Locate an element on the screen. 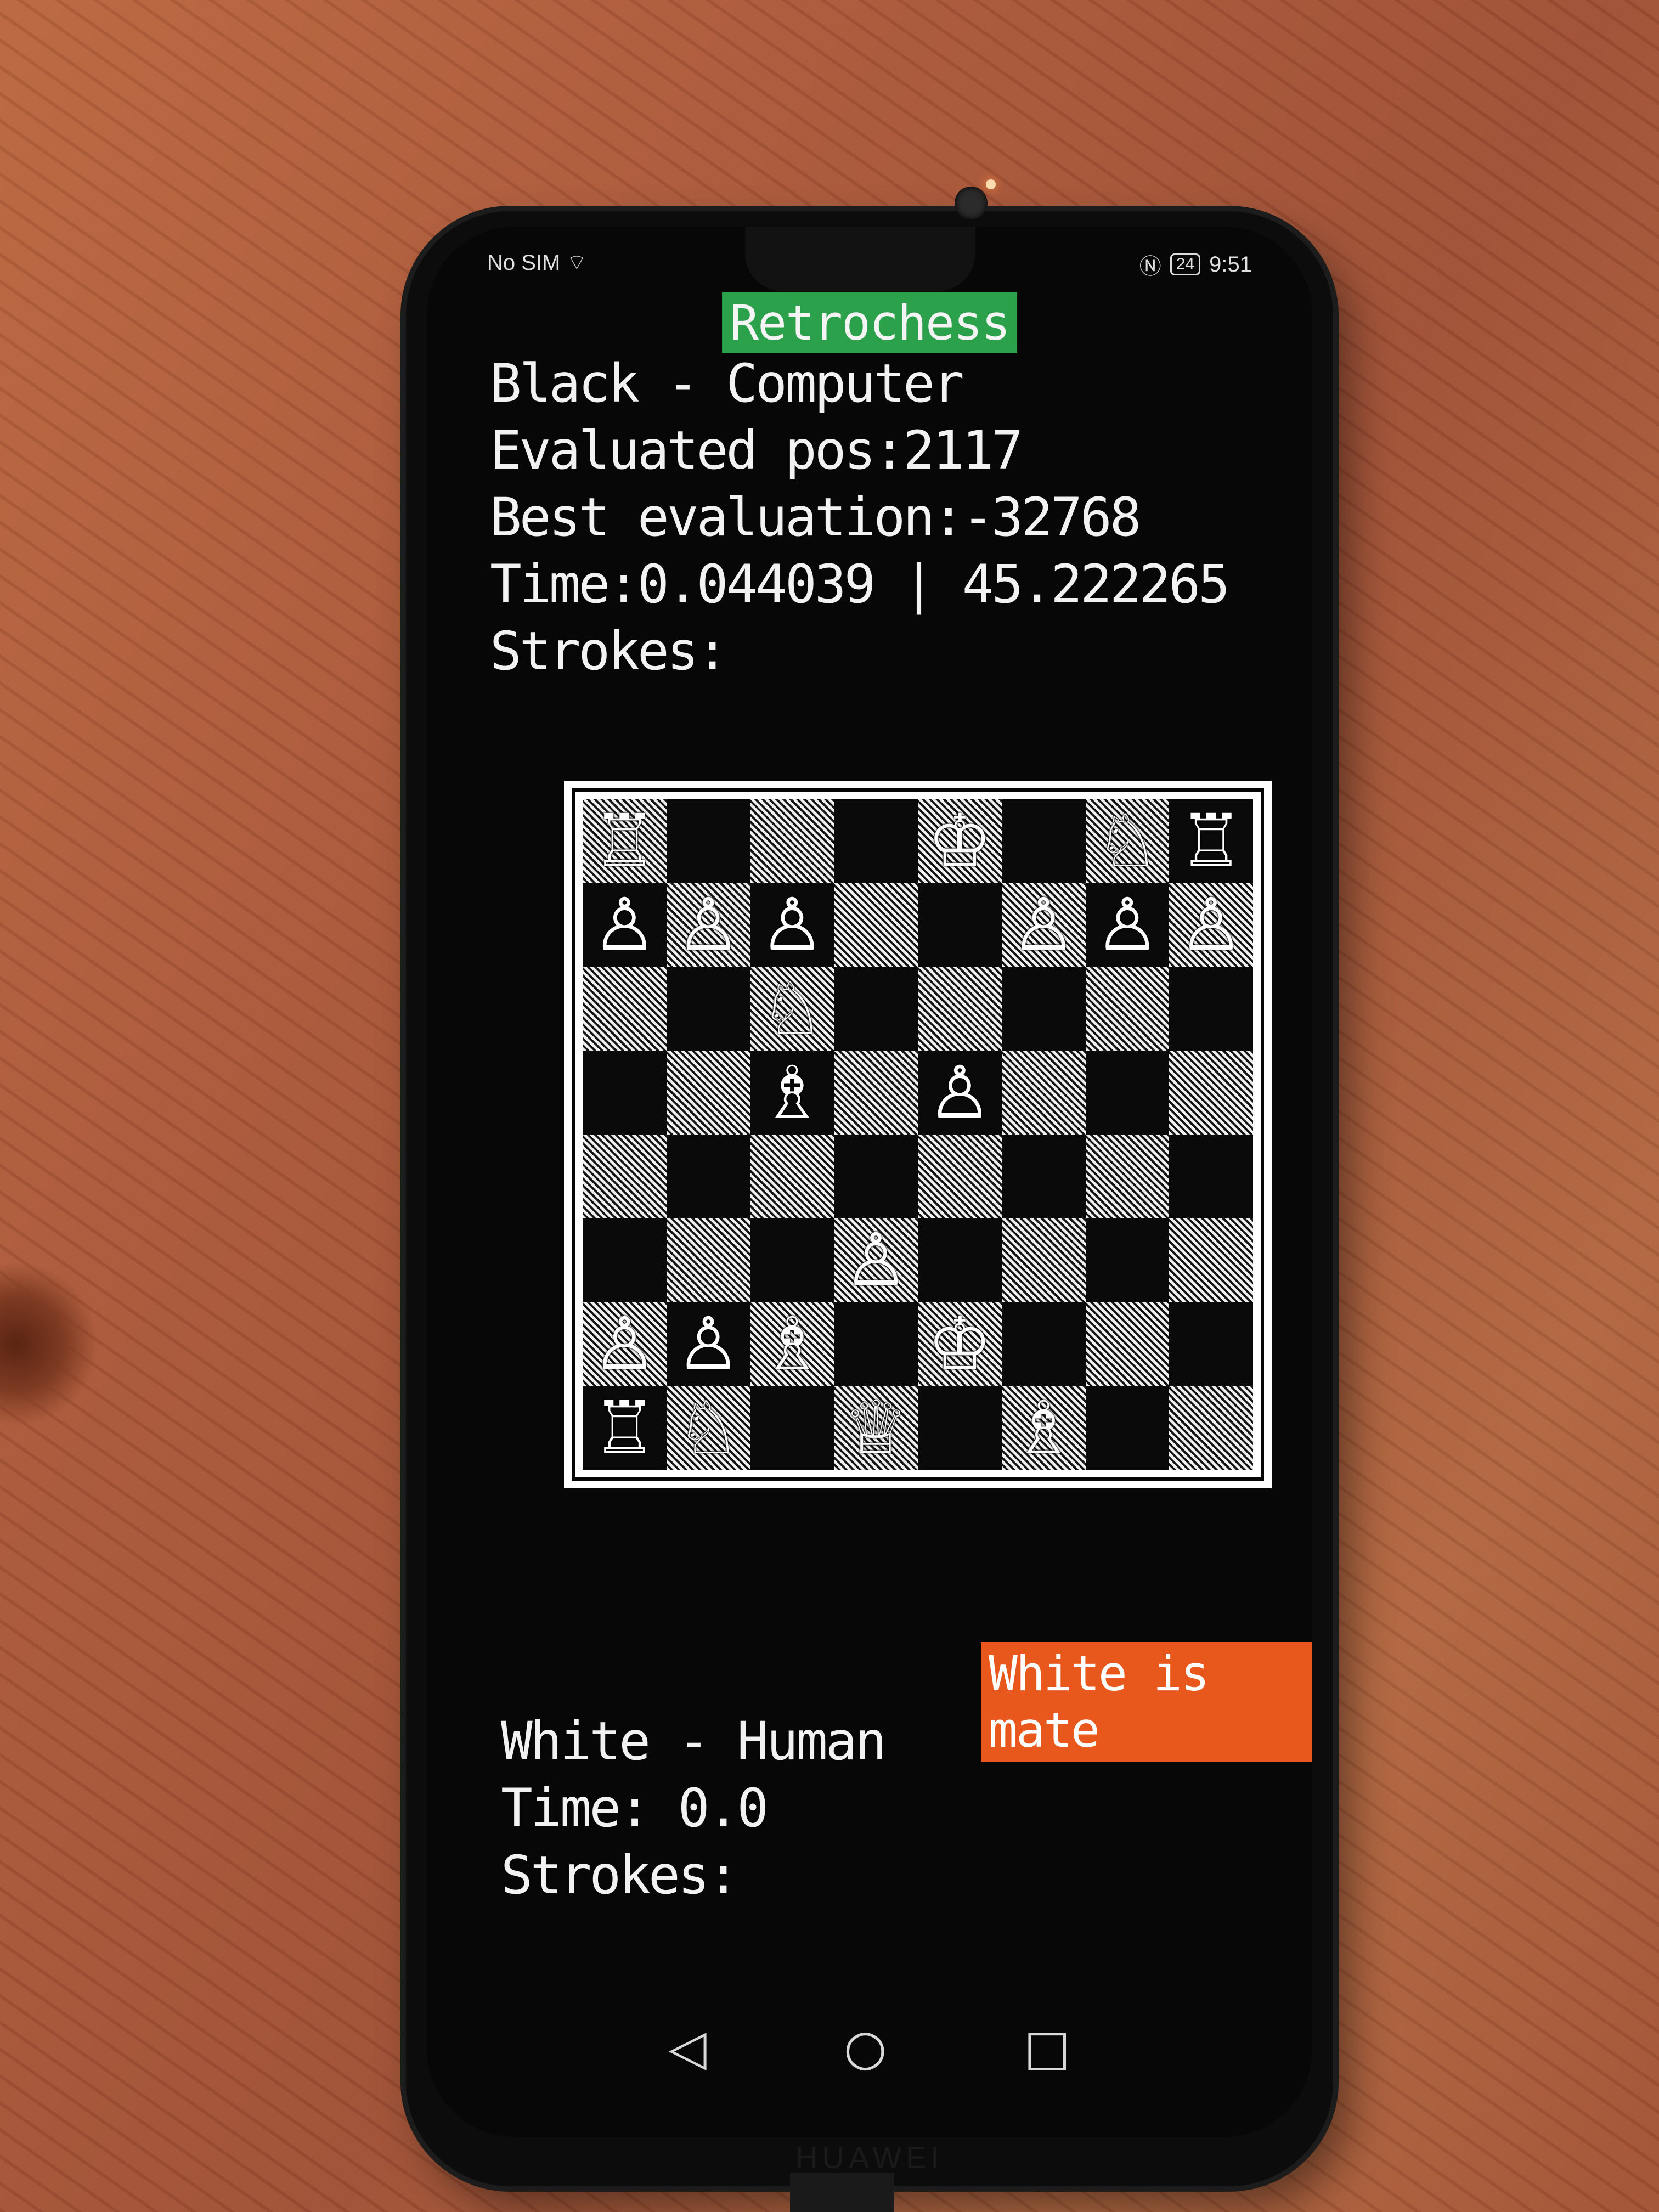 The height and width of the screenshot is (2212, 1659). white-panel: White - Human Time: 0.0 Strokes: is located at coordinates (694, 1809).